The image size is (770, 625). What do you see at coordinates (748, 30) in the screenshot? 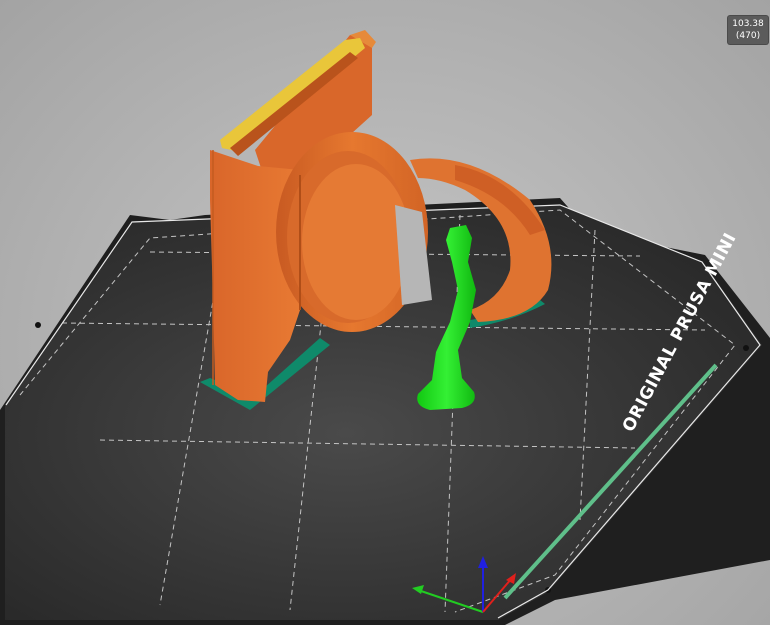
I see `layer-height-indicator: 103.38 (470)` at bounding box center [748, 30].